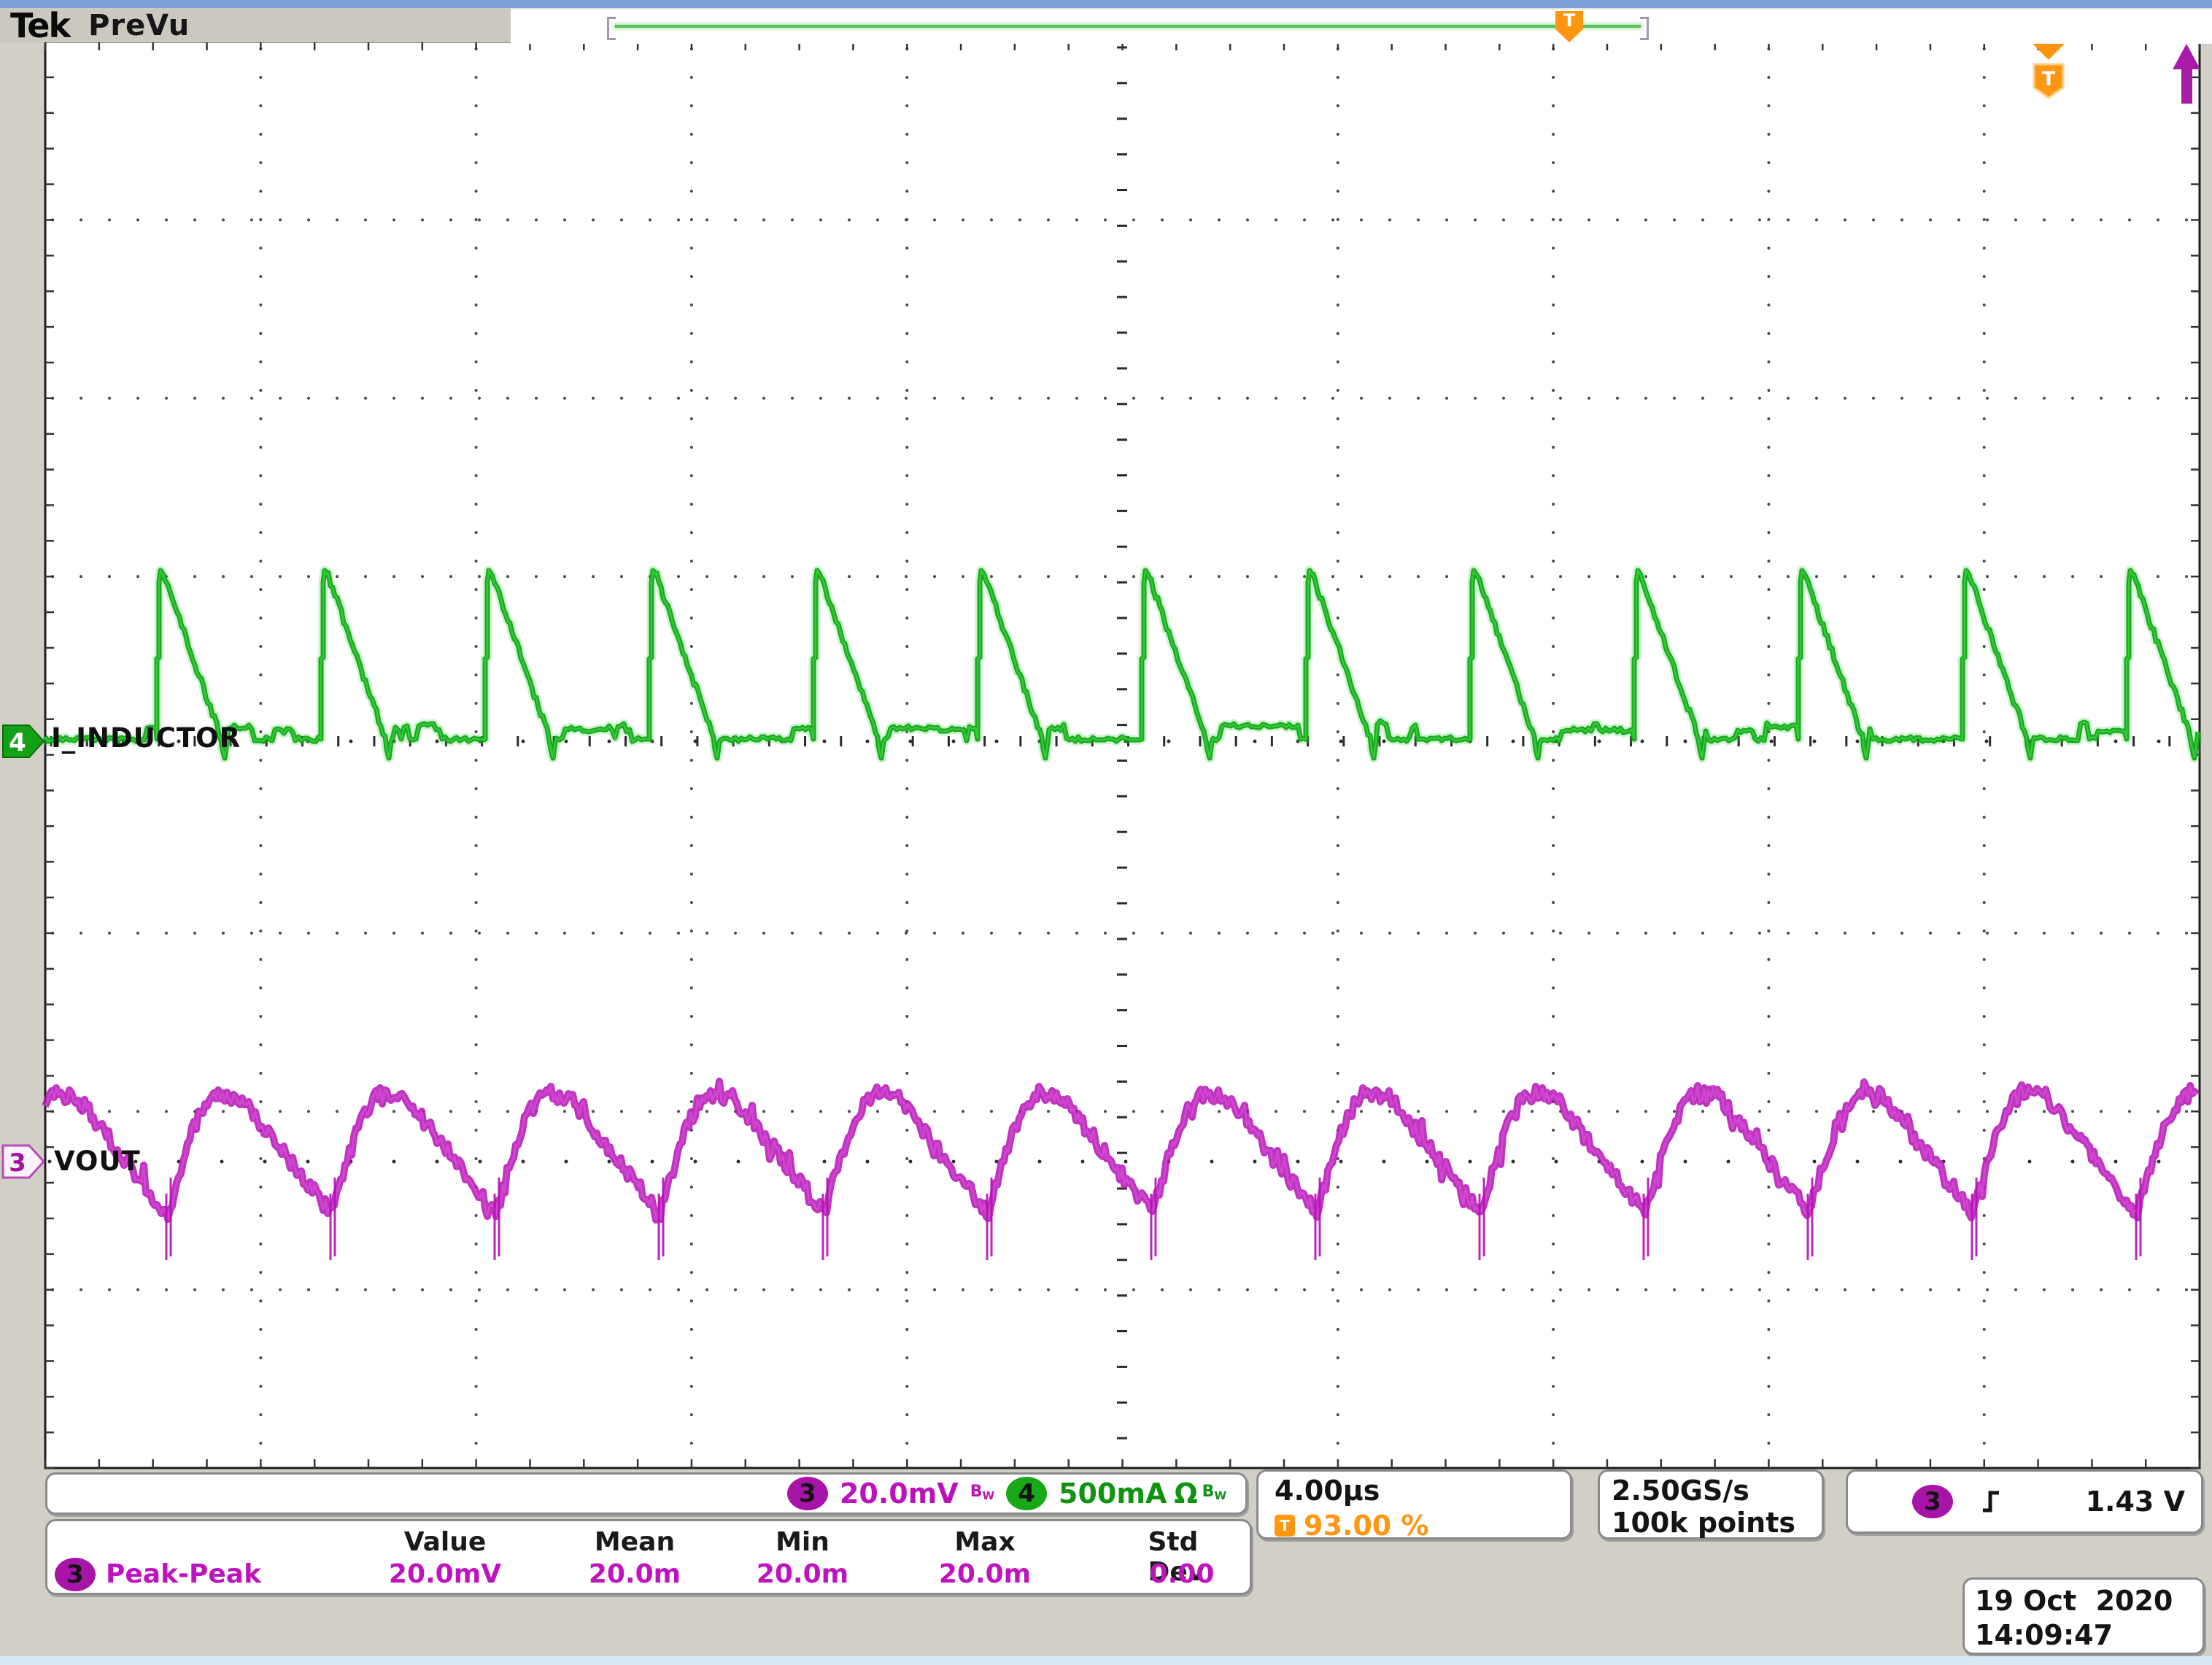 This screenshot has width=2212, height=1665. Describe the element at coordinates (611, 29) in the screenshot. I see `record-left-bracket` at that location.